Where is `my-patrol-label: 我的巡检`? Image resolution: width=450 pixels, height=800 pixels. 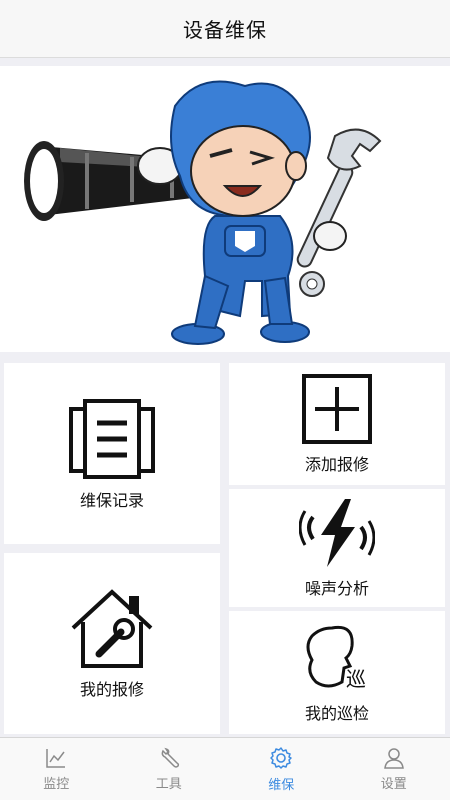 my-patrol-label: 我的巡检 is located at coordinates (336, 713).